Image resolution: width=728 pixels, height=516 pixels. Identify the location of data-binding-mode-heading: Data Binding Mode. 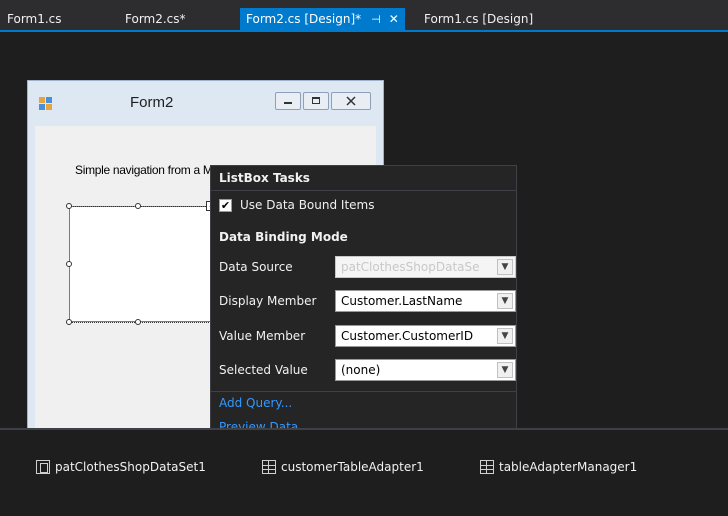
(283, 237).